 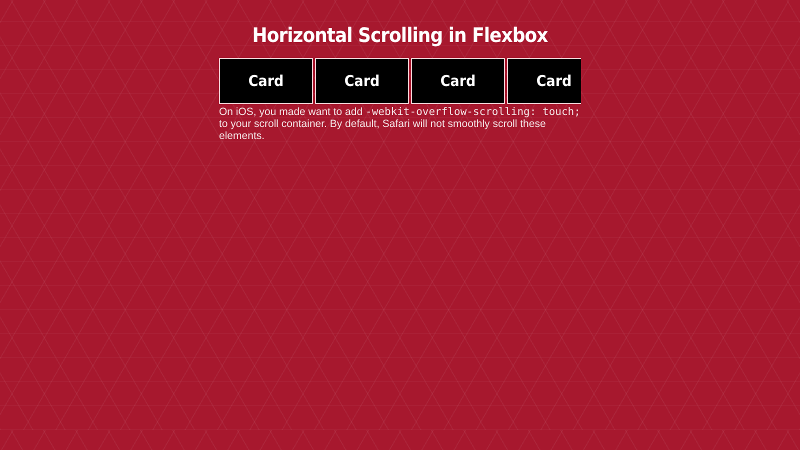 What do you see at coordinates (400, 124) in the screenshot?
I see `note-text: On iOS, you made want to add -webkit-overflow-scrolling: touch; to your scroll container. By default, Safari will not smoothly scroll these elements.` at bounding box center [400, 124].